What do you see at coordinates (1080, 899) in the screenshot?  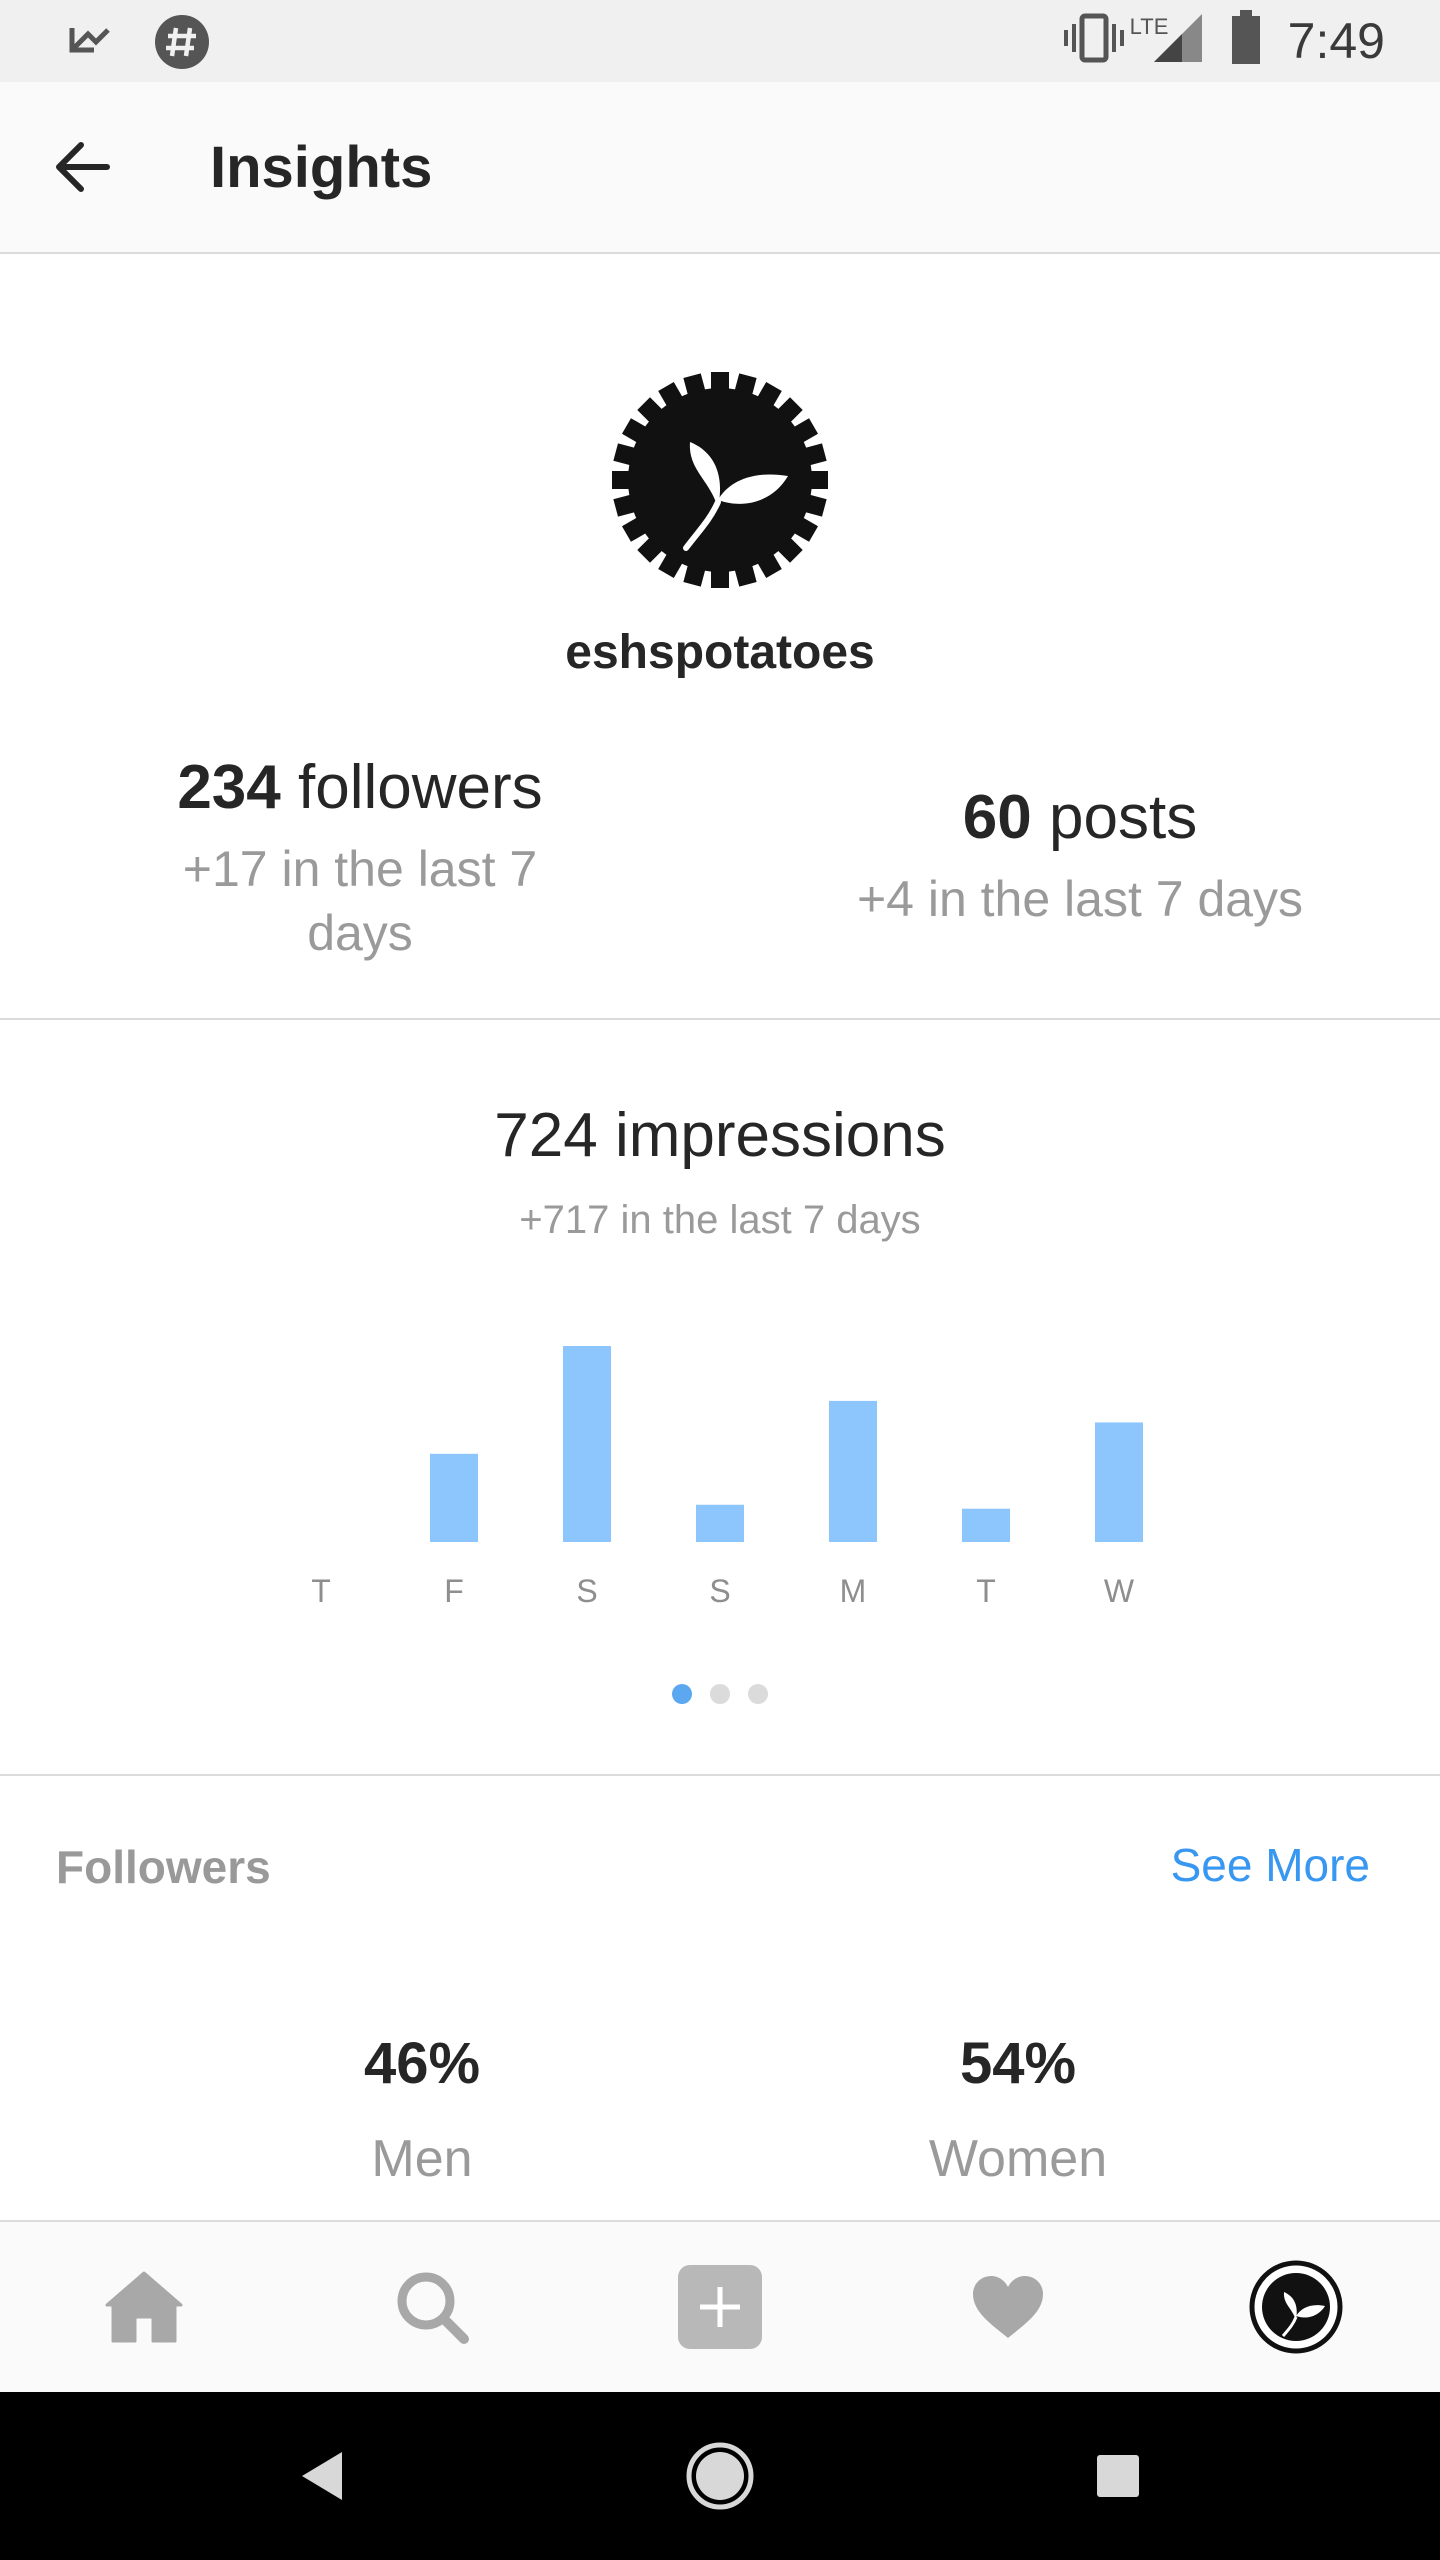 I see `posts-delta: +4 in the last 7 days` at bounding box center [1080, 899].